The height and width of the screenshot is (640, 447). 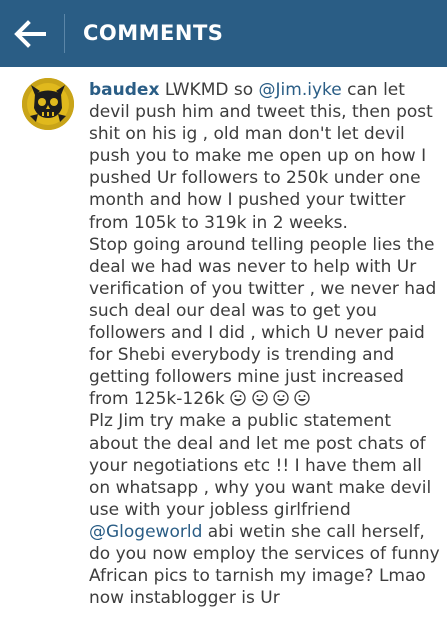 I want to click on skull-logo-icon, so click(x=48, y=104).